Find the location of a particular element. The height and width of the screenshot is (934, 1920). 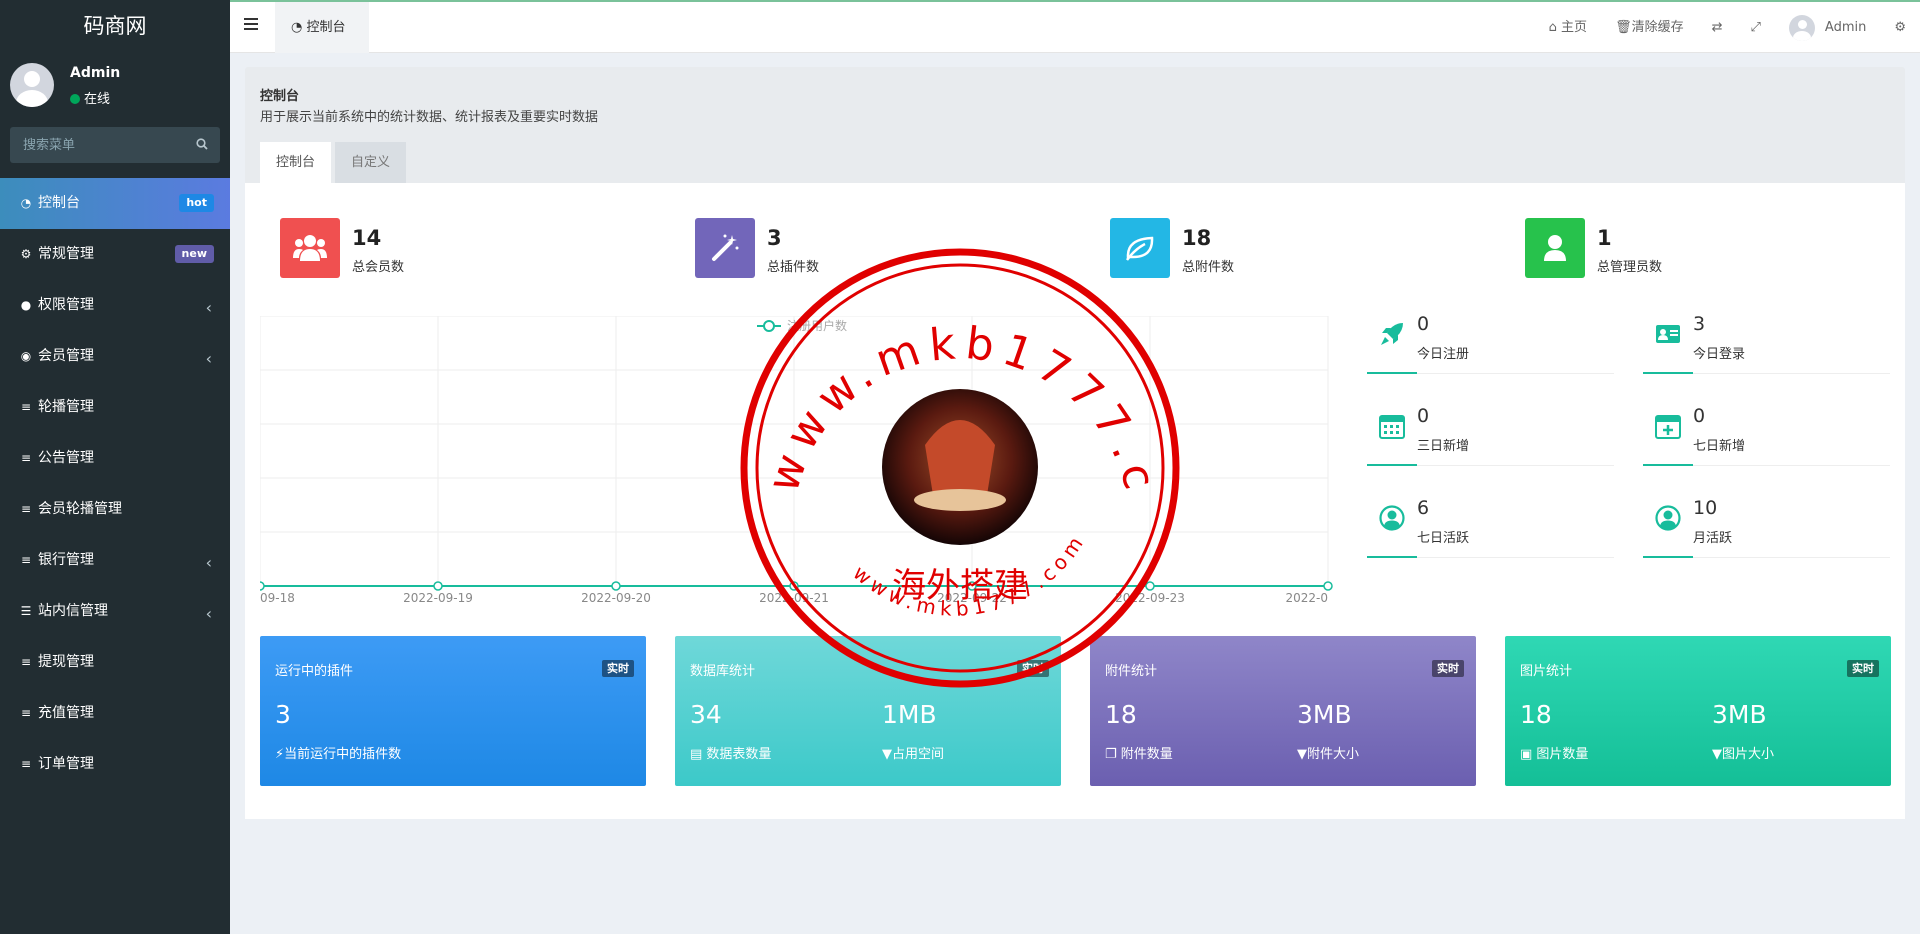

sidebar-item-member-carousel: ≡ 会员轮播管理 is located at coordinates (115, 509).